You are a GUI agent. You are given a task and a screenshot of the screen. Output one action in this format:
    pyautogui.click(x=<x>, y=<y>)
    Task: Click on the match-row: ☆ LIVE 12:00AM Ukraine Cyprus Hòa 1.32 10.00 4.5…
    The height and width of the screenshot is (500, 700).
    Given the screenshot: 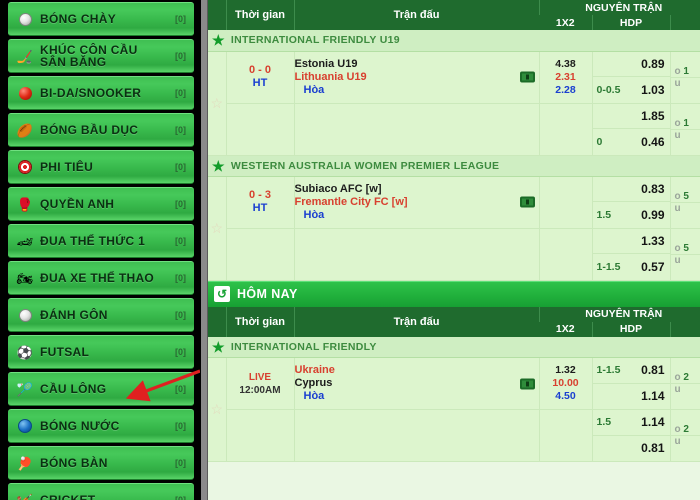 What is the action you would take?
    pyautogui.click(x=454, y=409)
    